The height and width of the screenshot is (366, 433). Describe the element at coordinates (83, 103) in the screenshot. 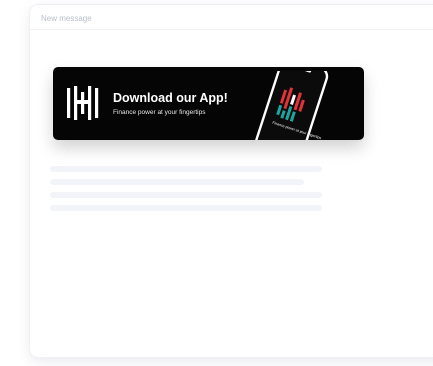

I see `brand-logo-icon` at that location.